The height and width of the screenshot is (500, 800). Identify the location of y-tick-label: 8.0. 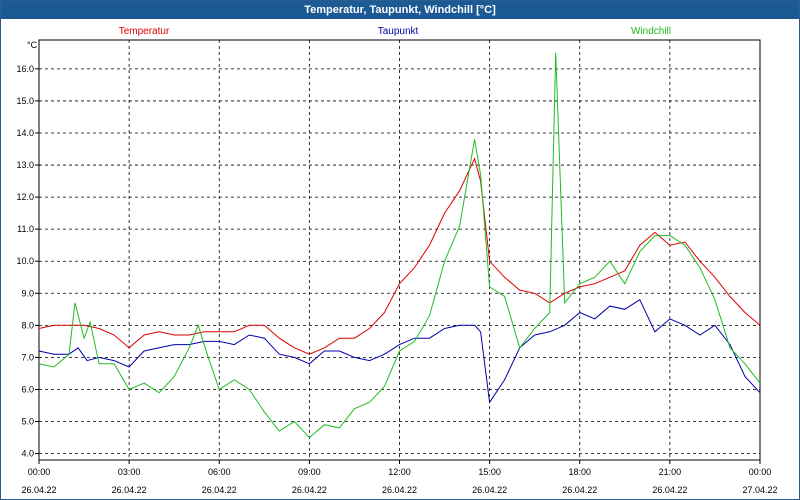
(27, 325).